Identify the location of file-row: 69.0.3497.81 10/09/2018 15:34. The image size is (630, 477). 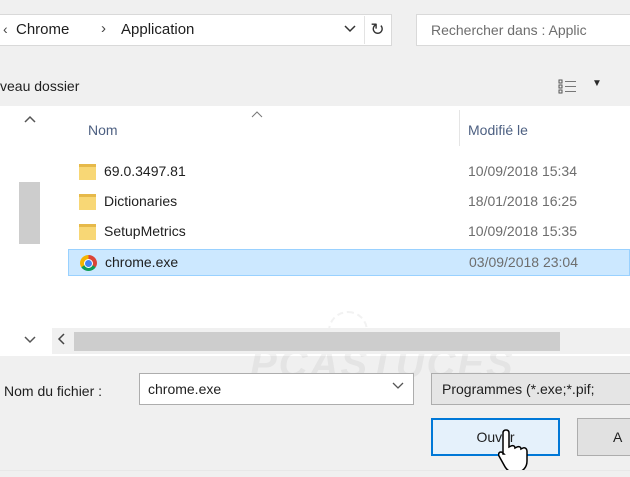
(349, 172).